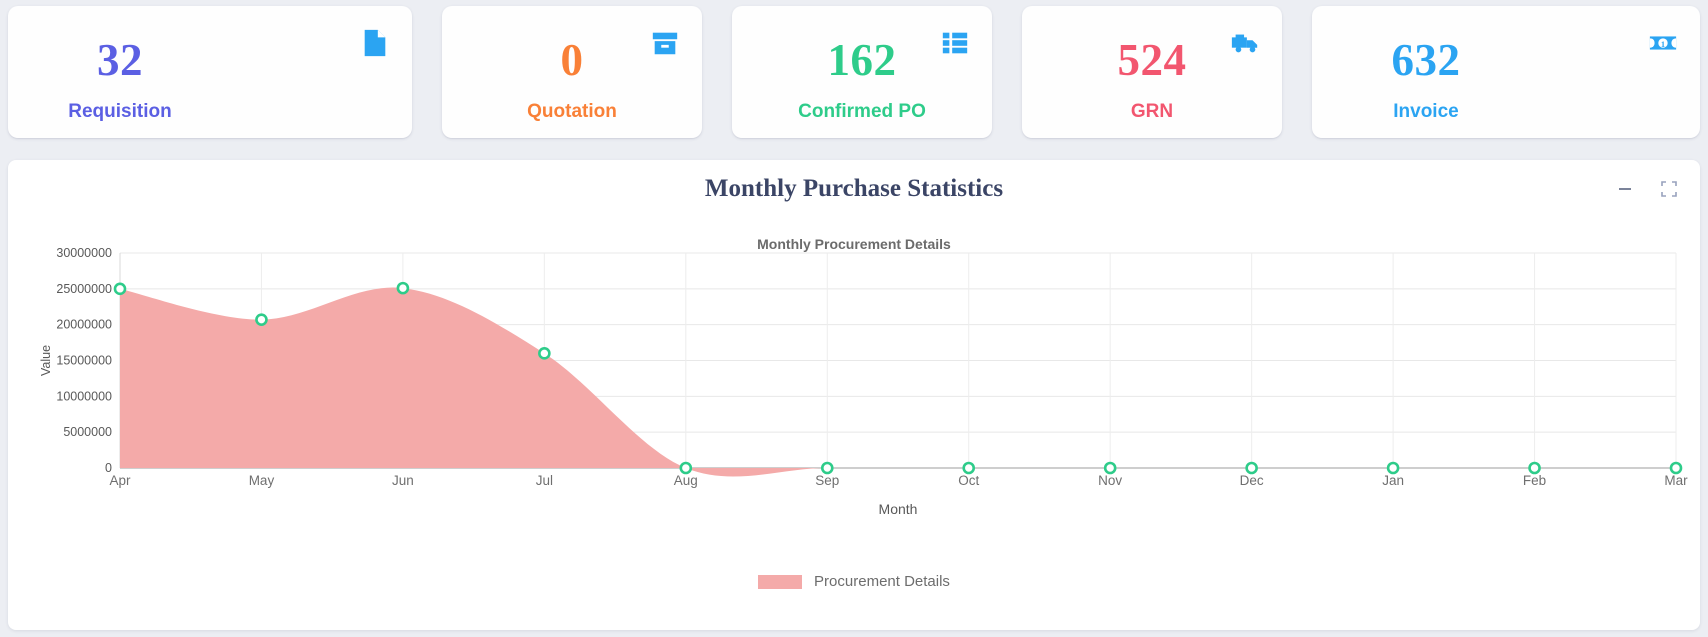 The height and width of the screenshot is (637, 1708). What do you see at coordinates (87, 432) in the screenshot?
I see `svg-text: 5000000` at bounding box center [87, 432].